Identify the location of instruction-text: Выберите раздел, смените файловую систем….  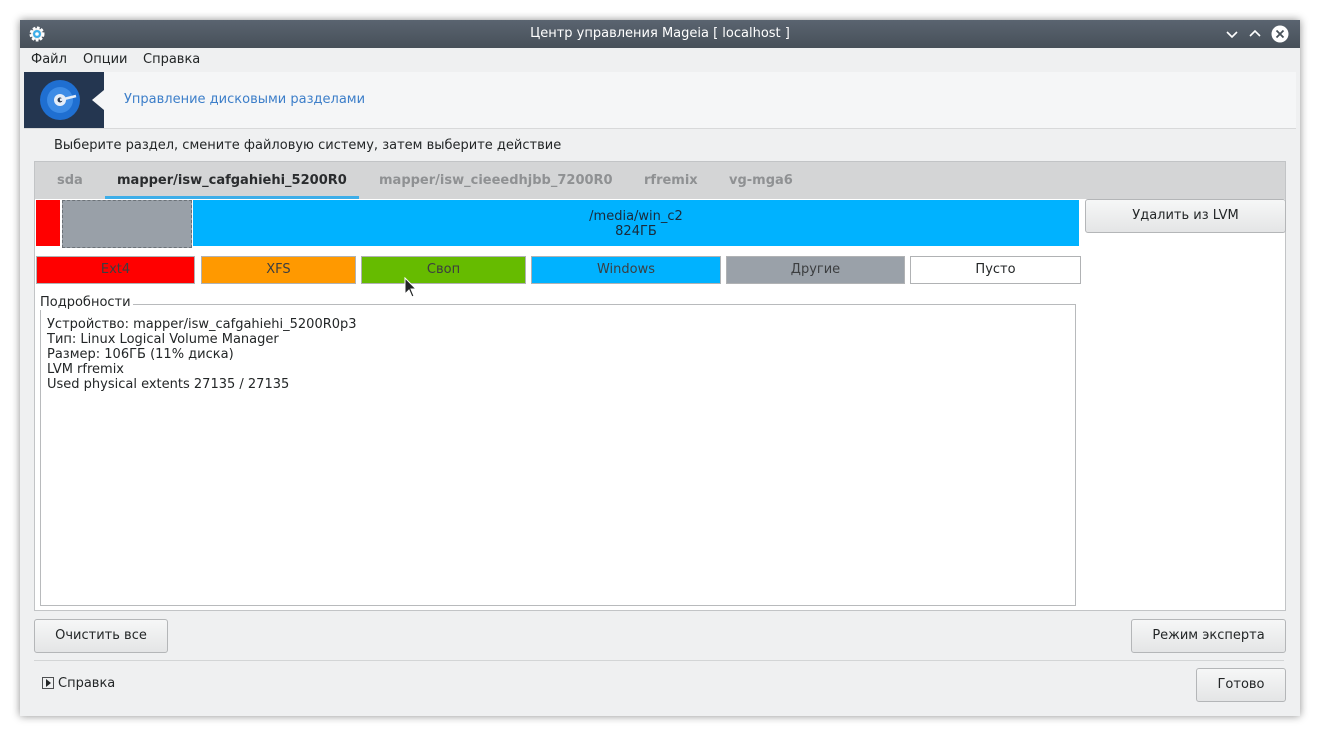
(308, 145).